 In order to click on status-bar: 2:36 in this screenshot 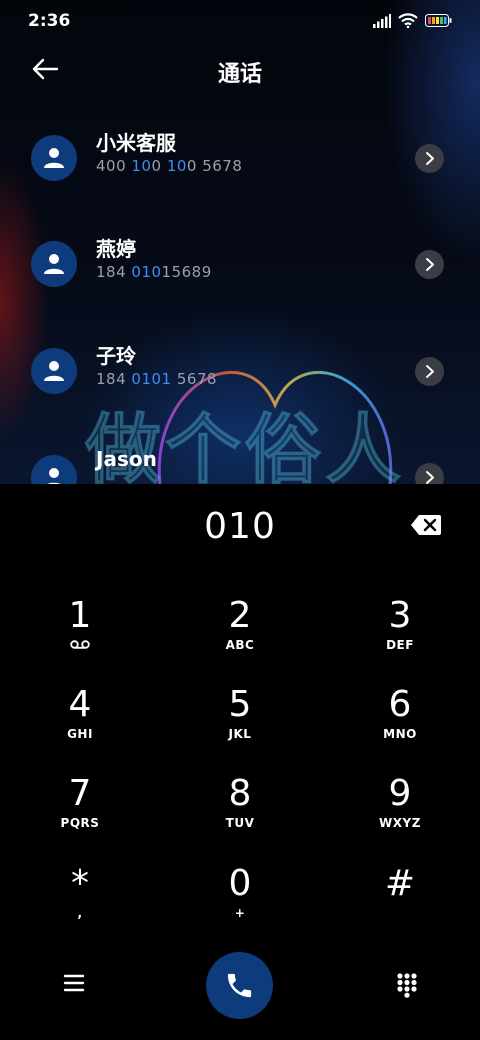, I will do `click(240, 21)`.